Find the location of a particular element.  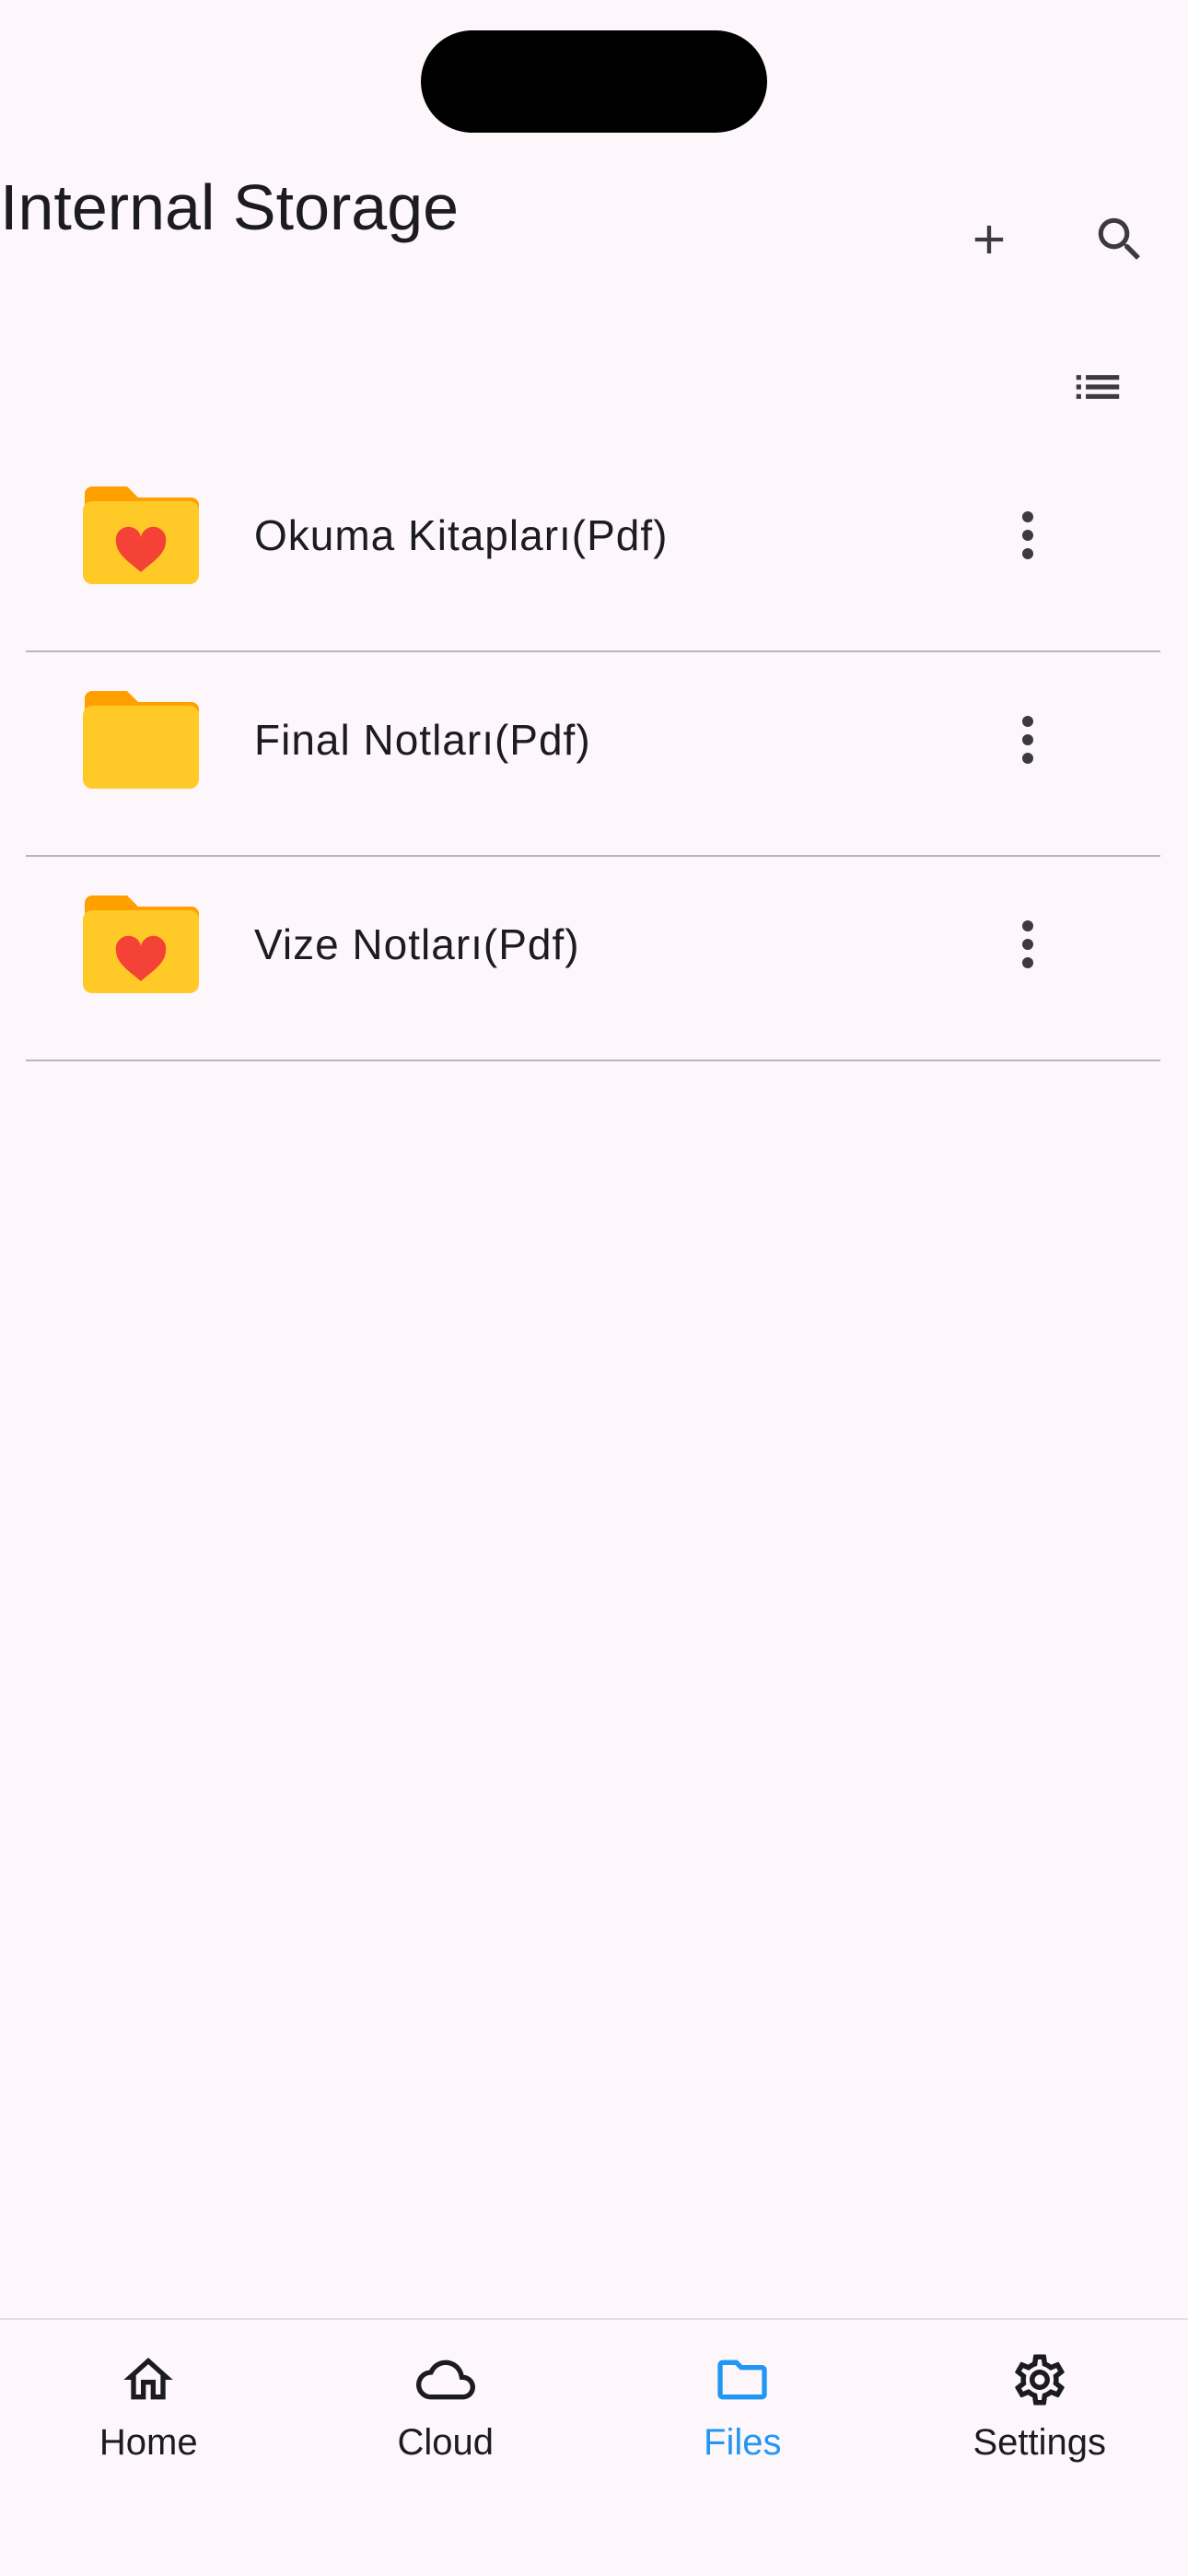

nav-label: Files is located at coordinates (743, 2442).